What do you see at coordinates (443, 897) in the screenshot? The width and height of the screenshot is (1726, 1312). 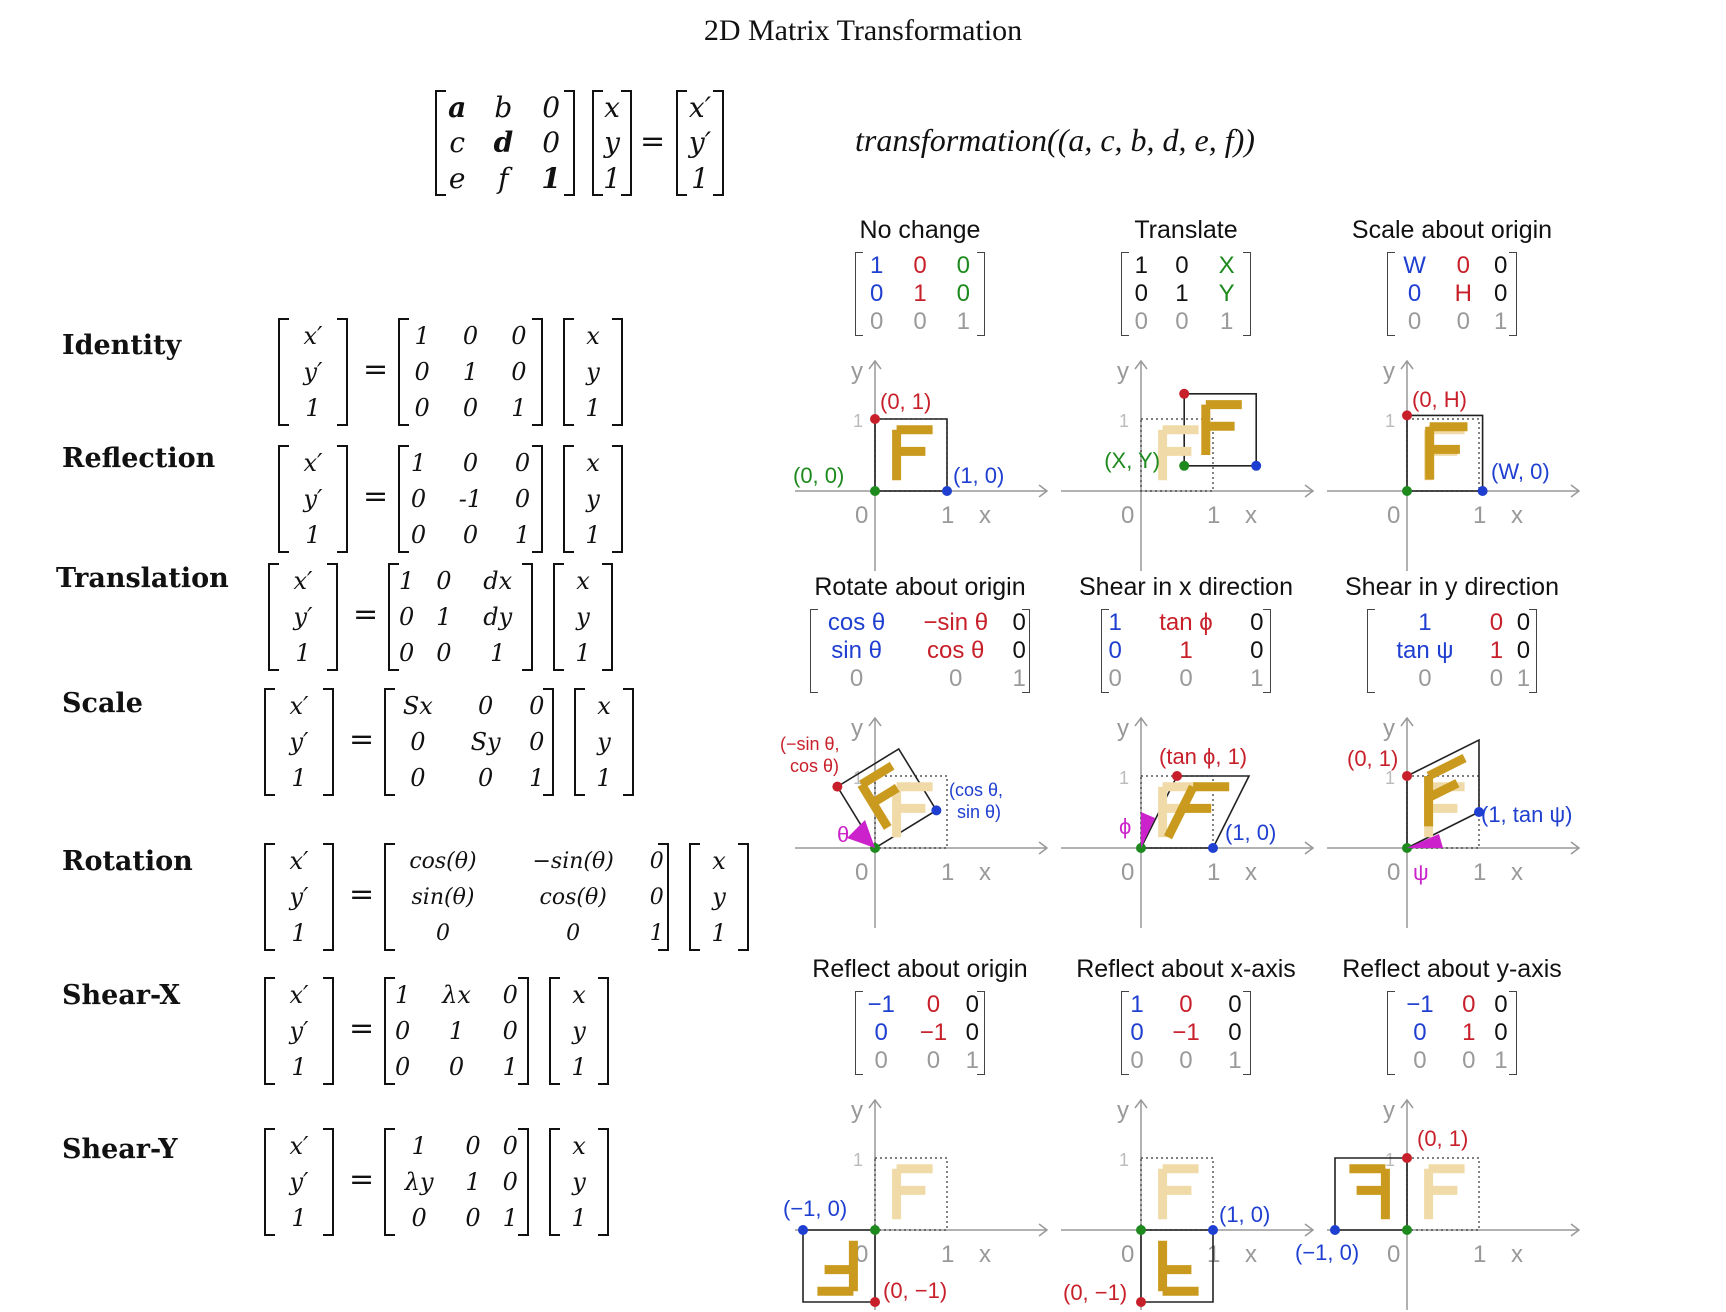 I see `matrix-cell: sin(θ)` at bounding box center [443, 897].